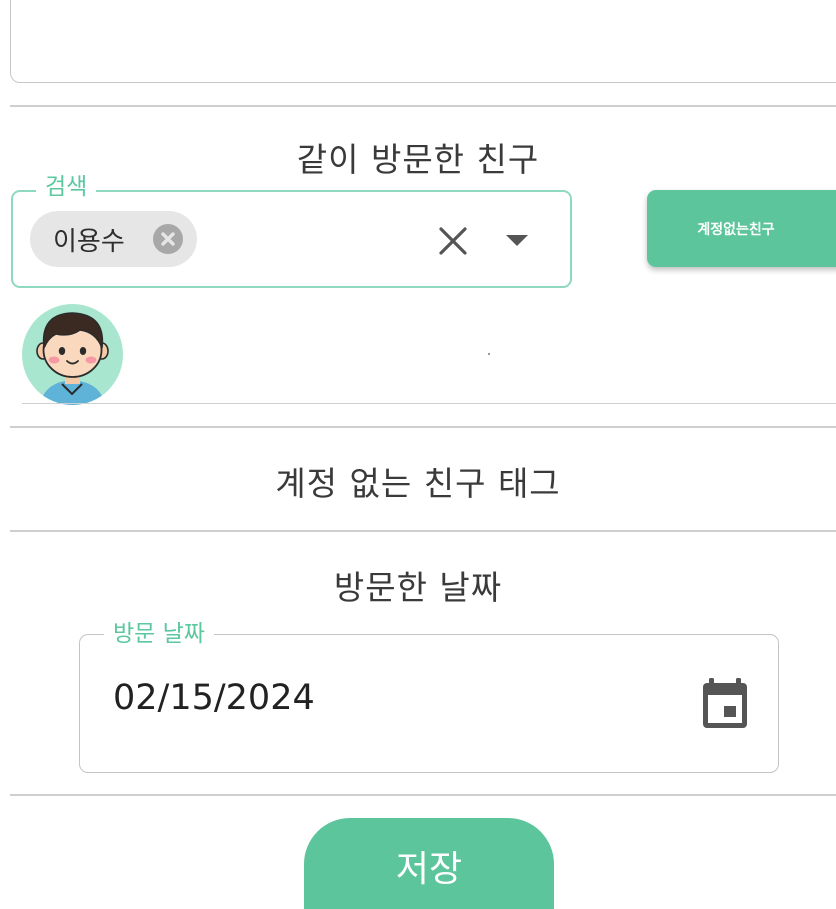 The image size is (836, 909). I want to click on selected-friend-chip: 이용수, so click(113, 239).